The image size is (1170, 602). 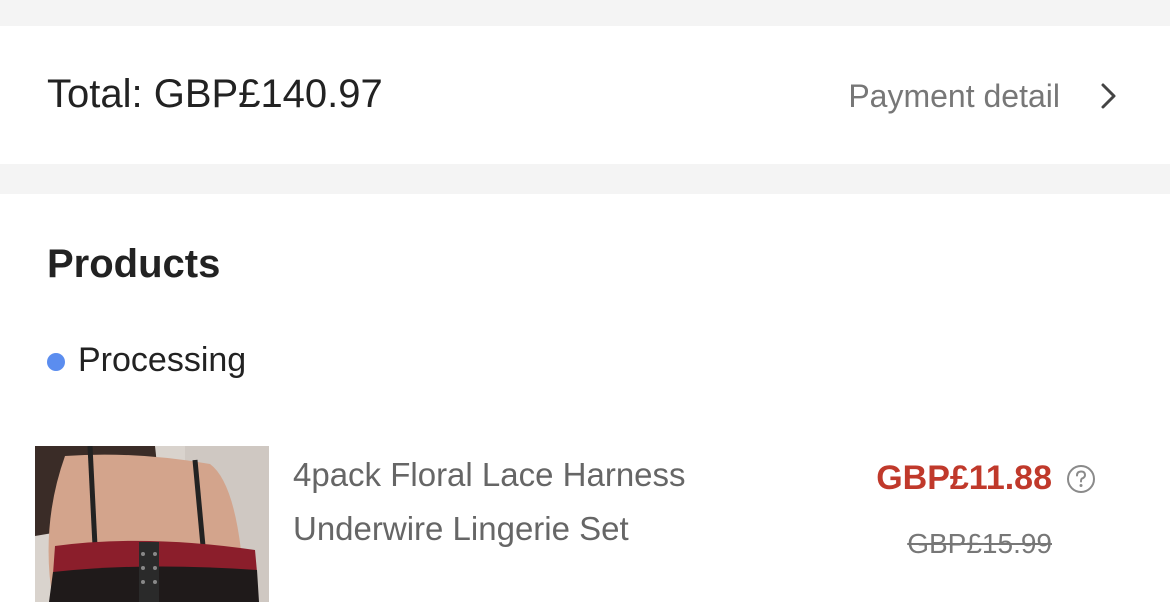 What do you see at coordinates (1081, 479) in the screenshot?
I see `question-circle-icon` at bounding box center [1081, 479].